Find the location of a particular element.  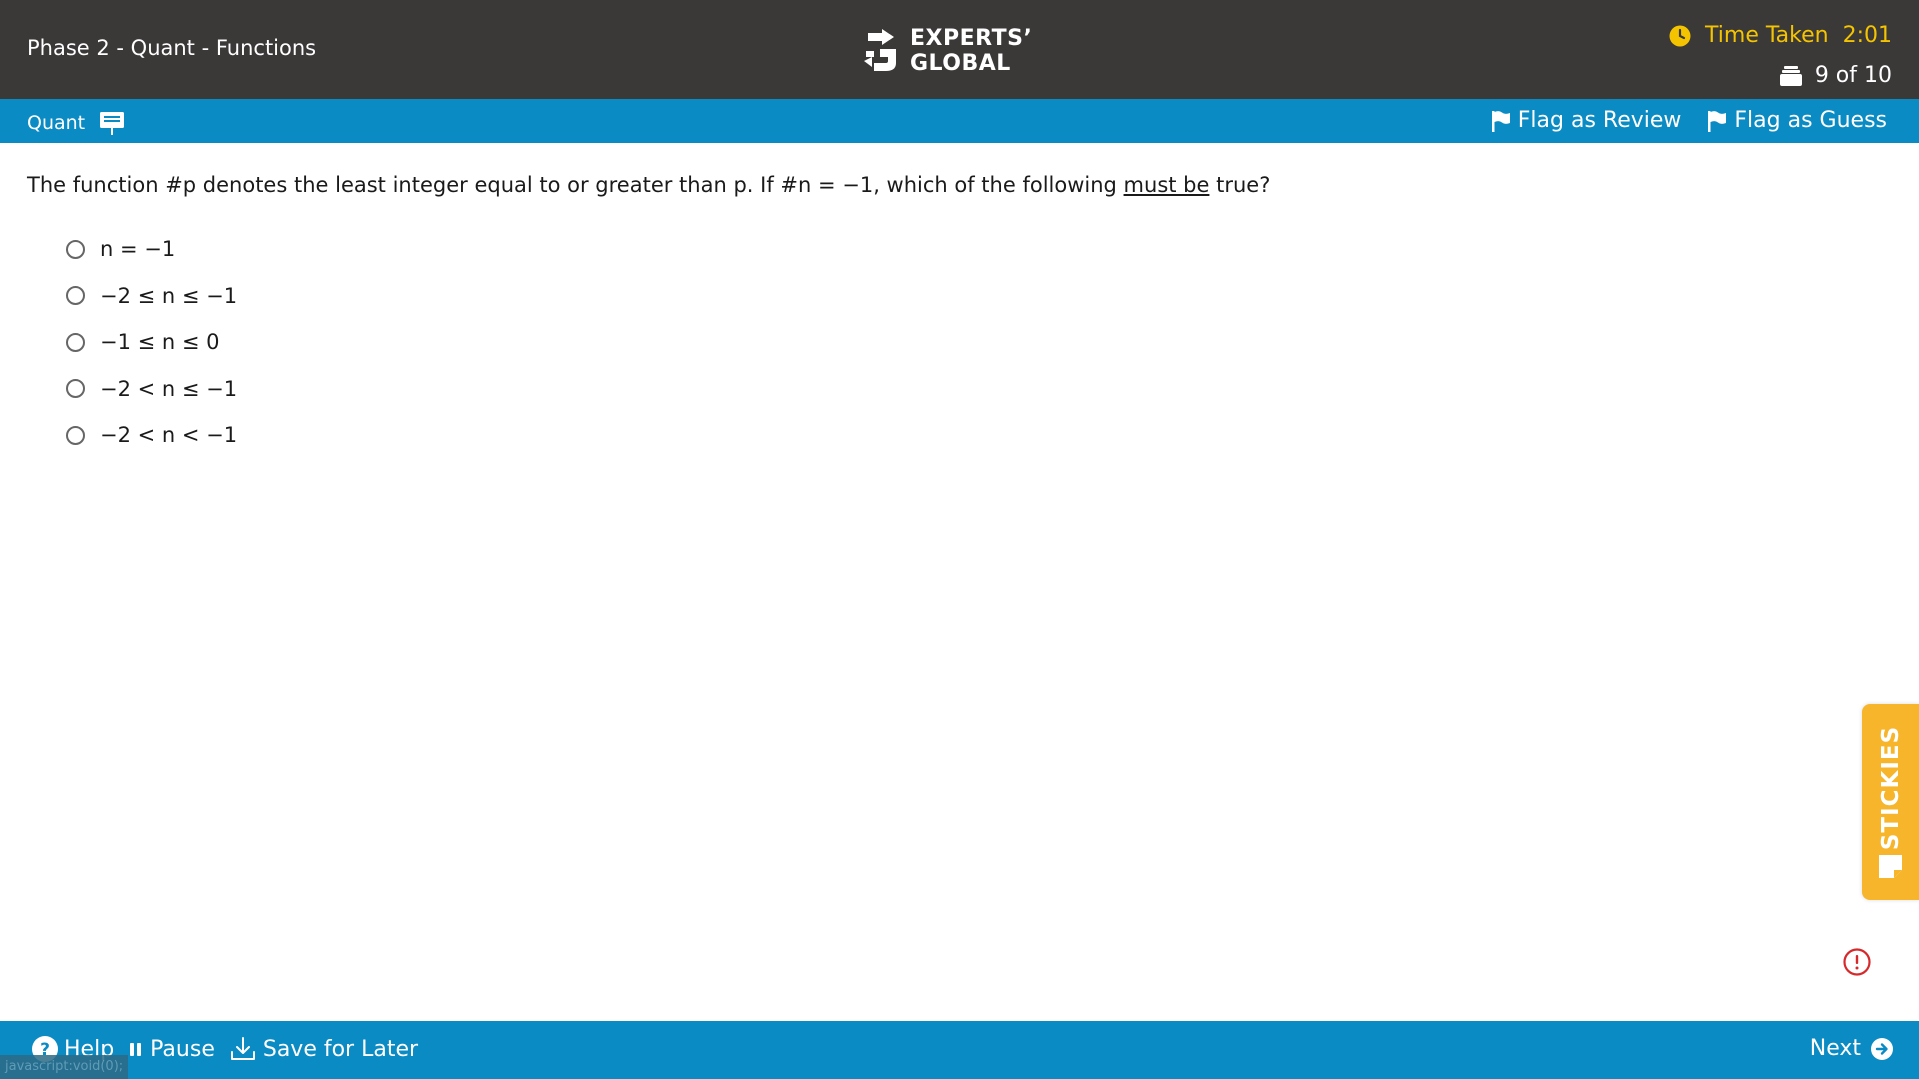

flag-as-review-button: Flag as Review is located at coordinates (1586, 120).